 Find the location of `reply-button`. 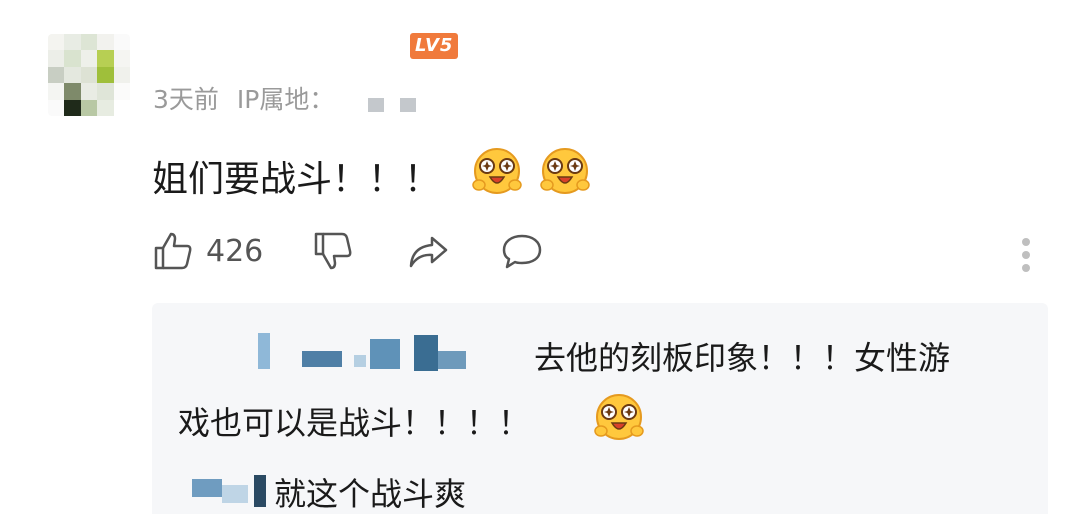

reply-button is located at coordinates (522, 251).